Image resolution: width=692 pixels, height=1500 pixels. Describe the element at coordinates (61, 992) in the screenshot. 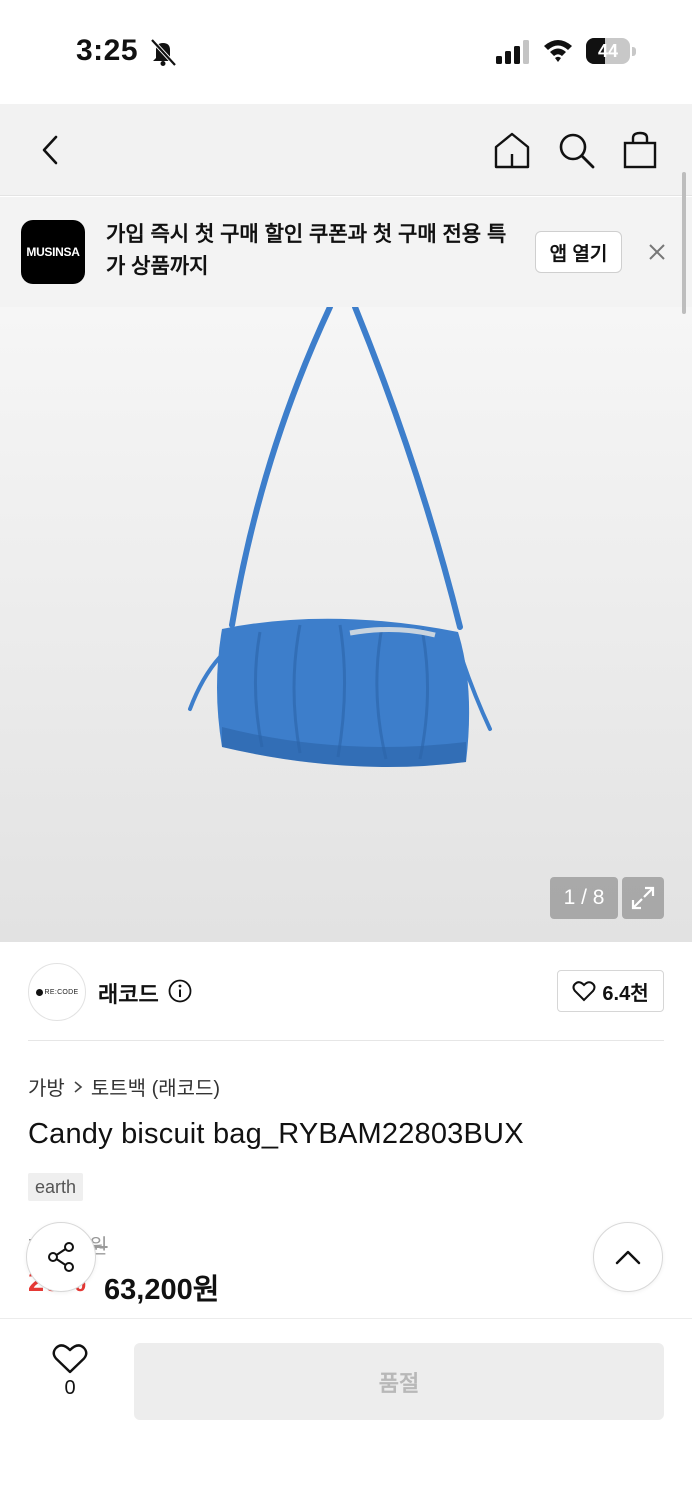

I see `brand-logo-text: RE:CODE` at that location.